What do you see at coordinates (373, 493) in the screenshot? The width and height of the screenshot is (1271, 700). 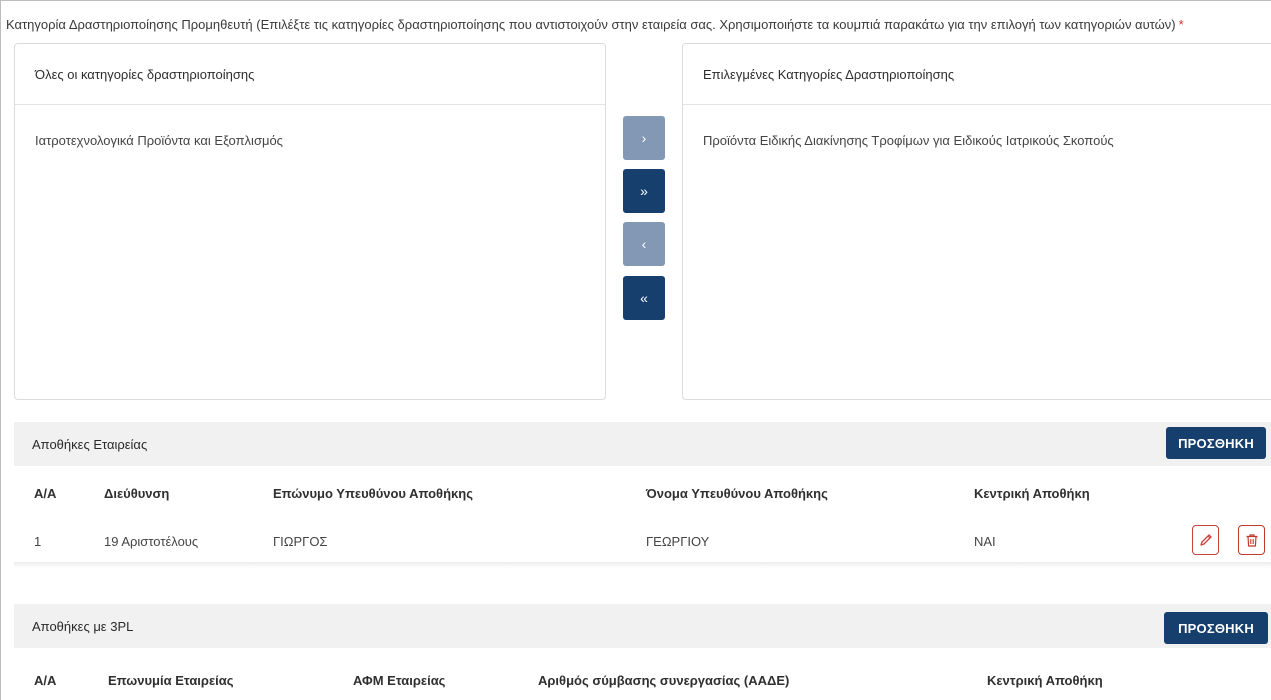 I see `col-header-manager-surname: Επώνυμο Υπευθύνου Αποθήκης` at bounding box center [373, 493].